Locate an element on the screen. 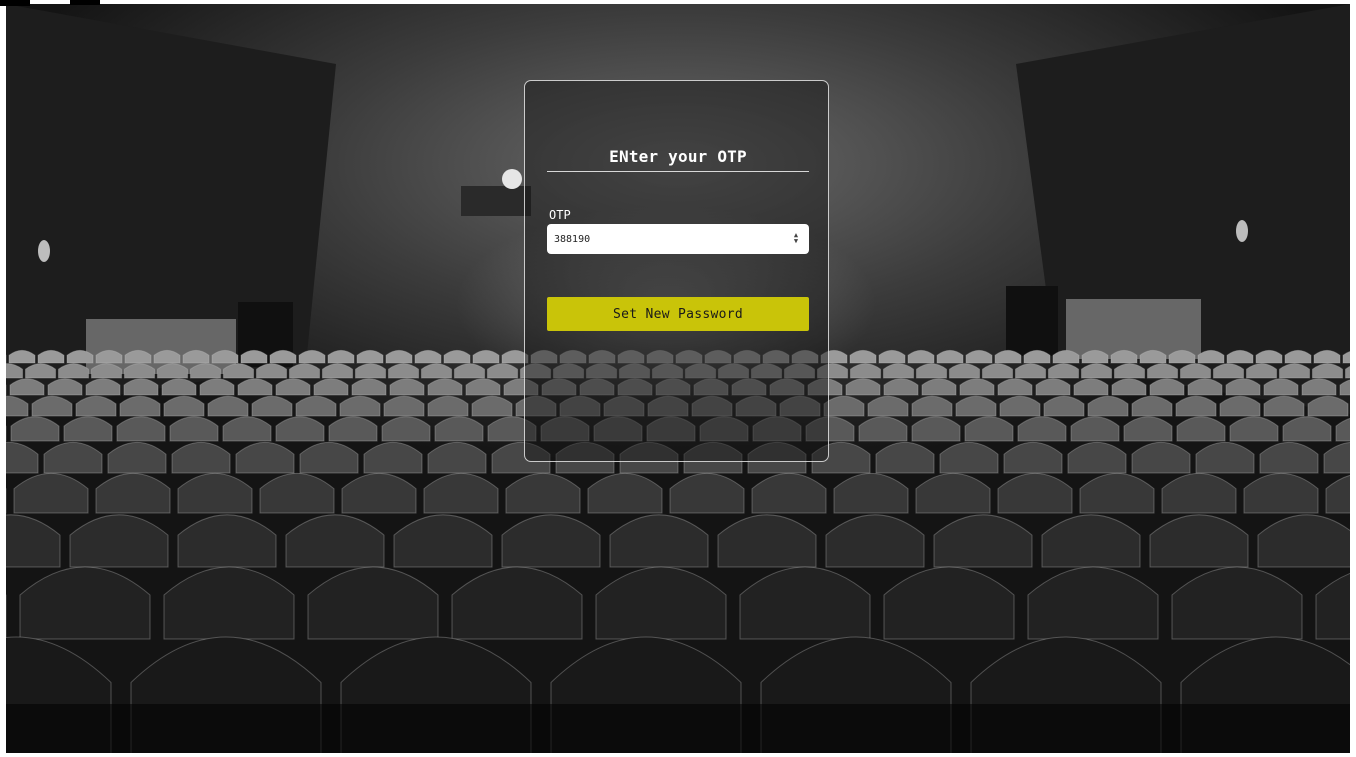  otp-form-panel: ENter your OTP OTP ▲▼ Set New Password is located at coordinates (676, 271).